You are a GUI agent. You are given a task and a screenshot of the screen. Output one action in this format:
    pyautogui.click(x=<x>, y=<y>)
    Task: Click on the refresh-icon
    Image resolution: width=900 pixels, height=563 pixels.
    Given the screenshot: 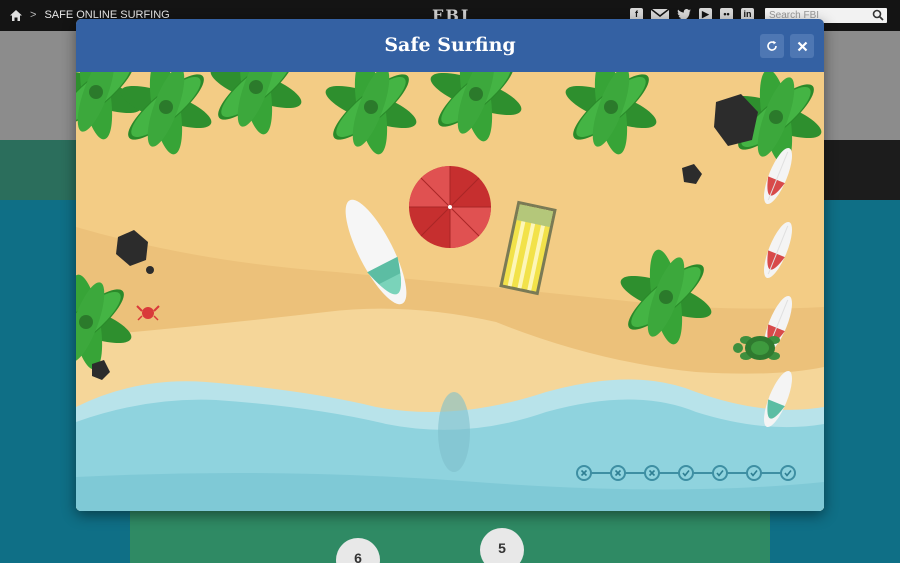 What is the action you would take?
    pyautogui.click(x=772, y=45)
    